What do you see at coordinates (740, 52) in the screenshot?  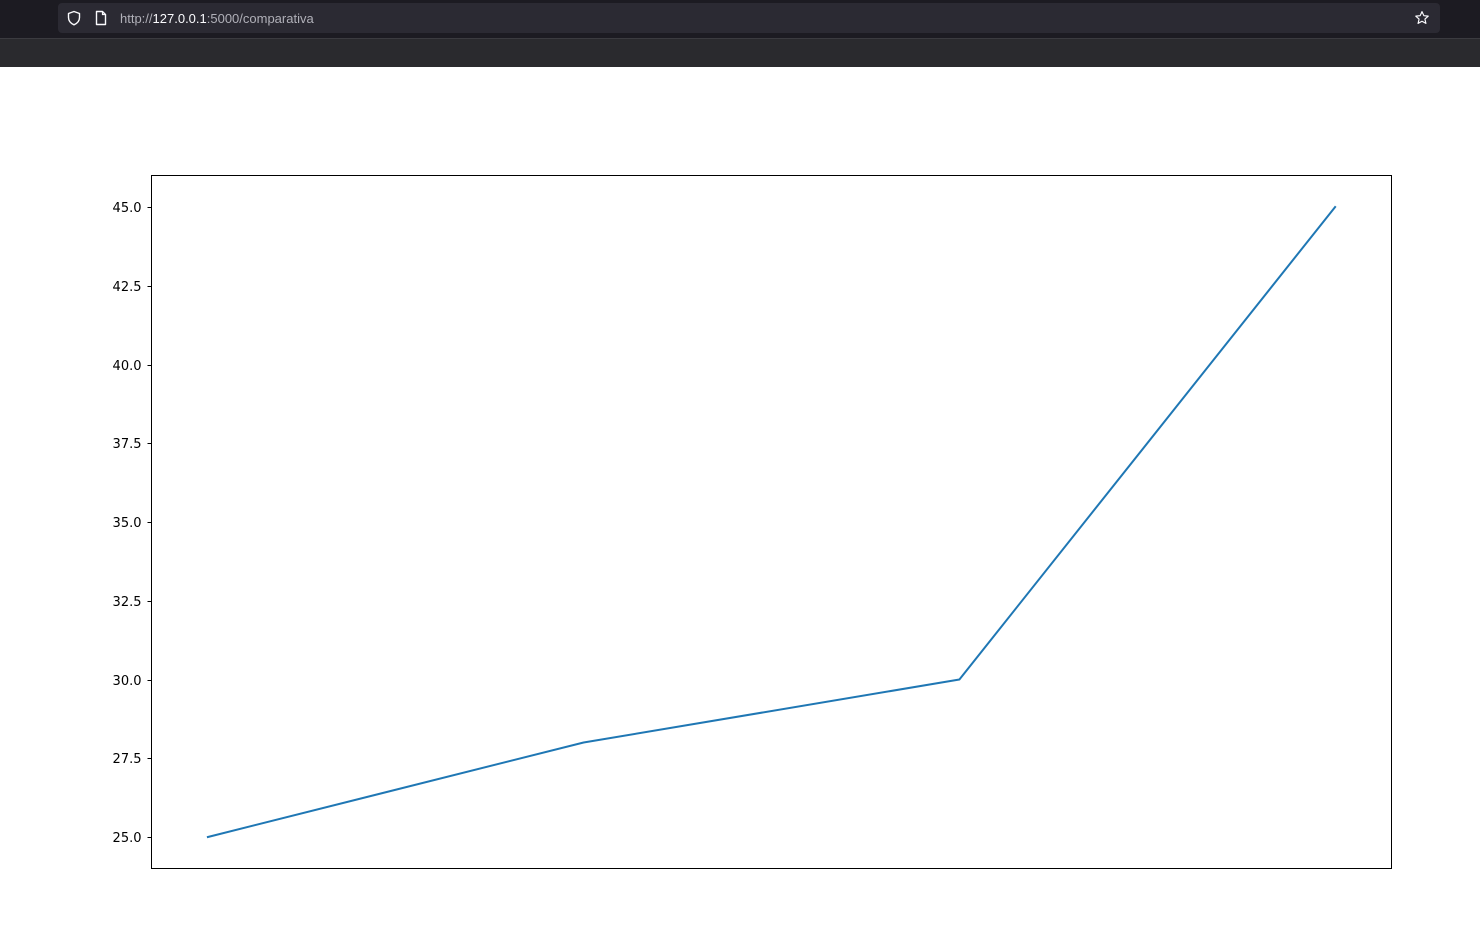 I see `browser-toolbar-strip` at bounding box center [740, 52].